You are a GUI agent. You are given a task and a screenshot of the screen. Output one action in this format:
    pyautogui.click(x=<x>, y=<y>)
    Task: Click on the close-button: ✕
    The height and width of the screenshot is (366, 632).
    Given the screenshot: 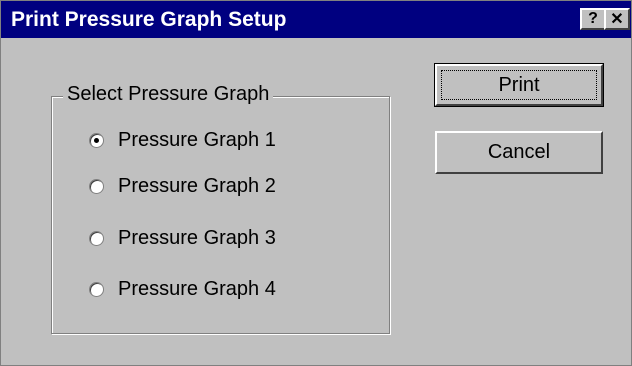 What is the action you would take?
    pyautogui.click(x=617, y=19)
    